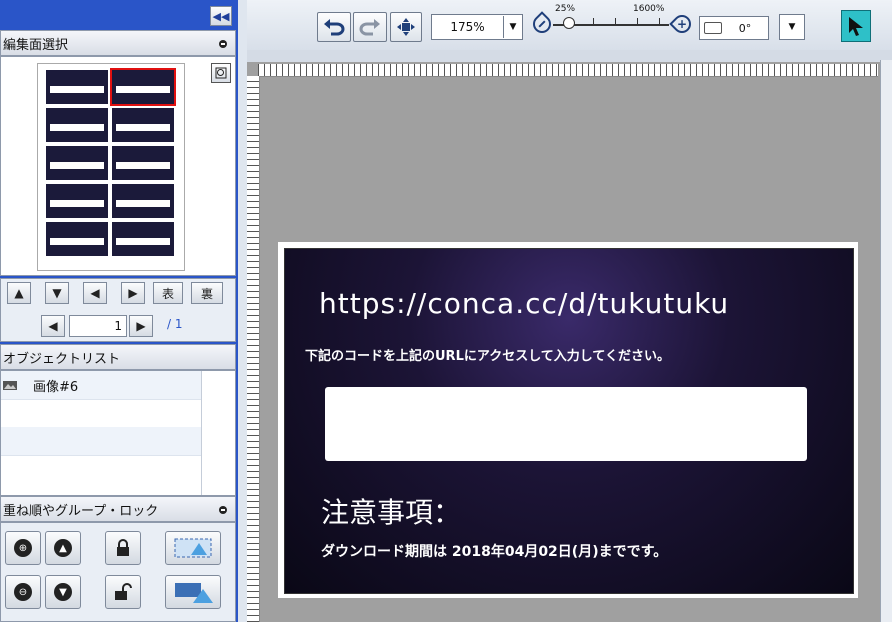  Describe the element at coordinates (542, 24) in the screenshot. I see `zoom-out-icon` at that location.